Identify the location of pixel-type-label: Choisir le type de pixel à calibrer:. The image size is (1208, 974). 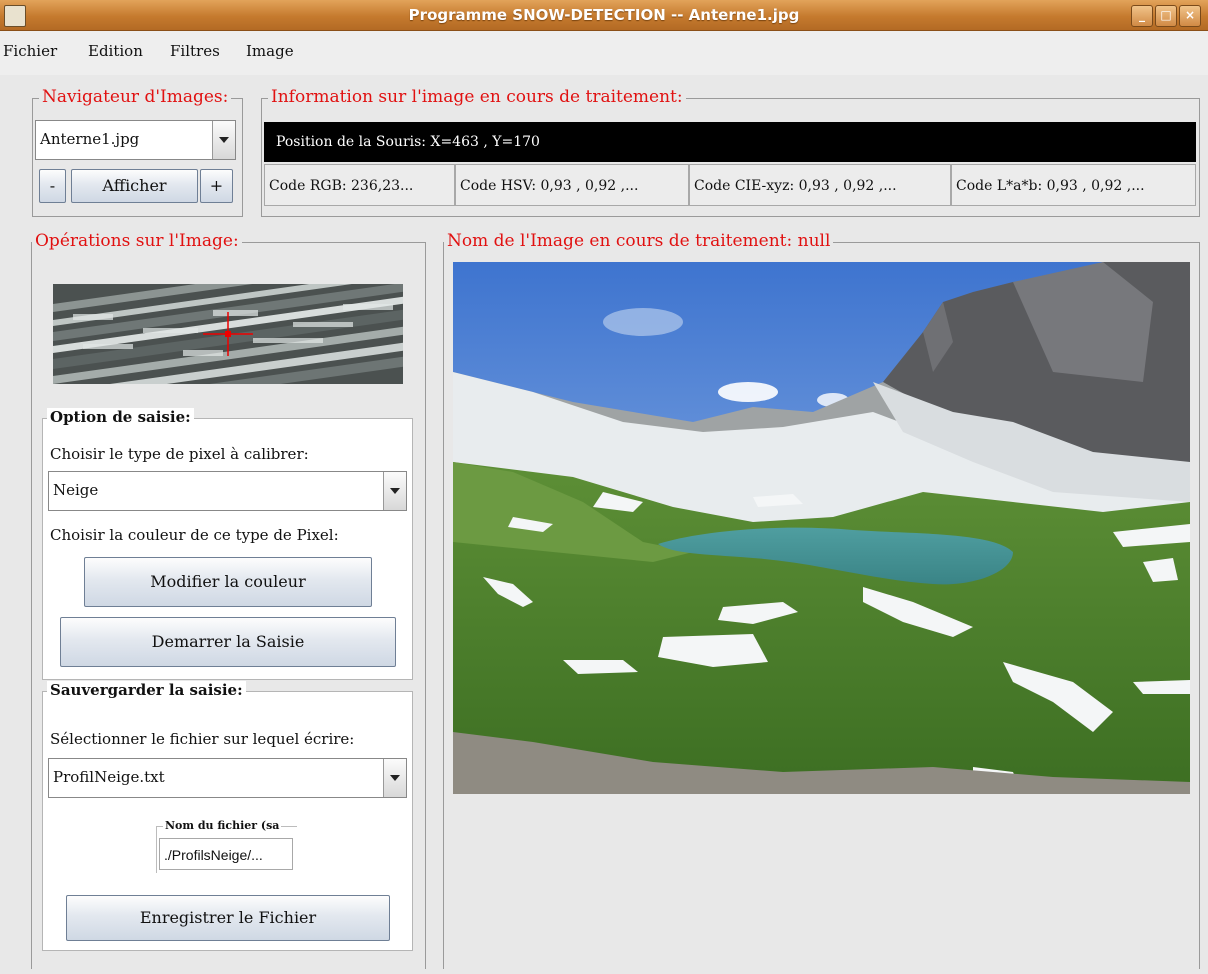
(179, 454).